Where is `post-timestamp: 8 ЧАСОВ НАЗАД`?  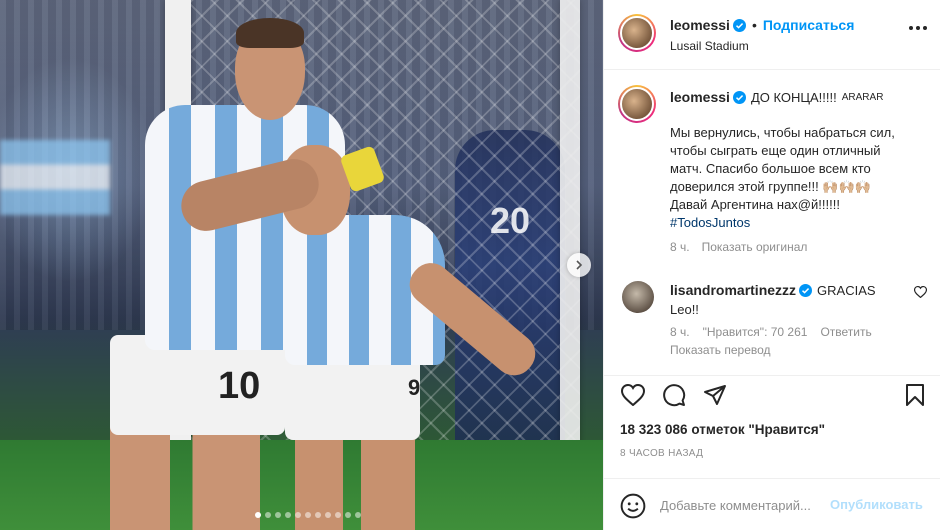
post-timestamp: 8 ЧАСОВ НАЗАД is located at coordinates (662, 453).